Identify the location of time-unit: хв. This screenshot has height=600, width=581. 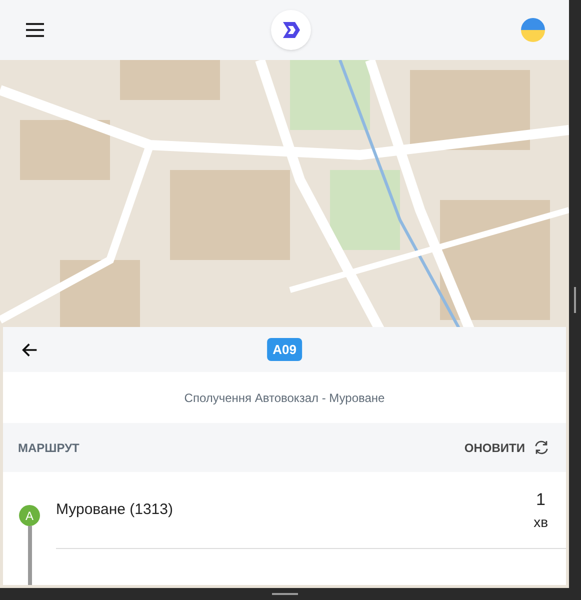
(541, 522).